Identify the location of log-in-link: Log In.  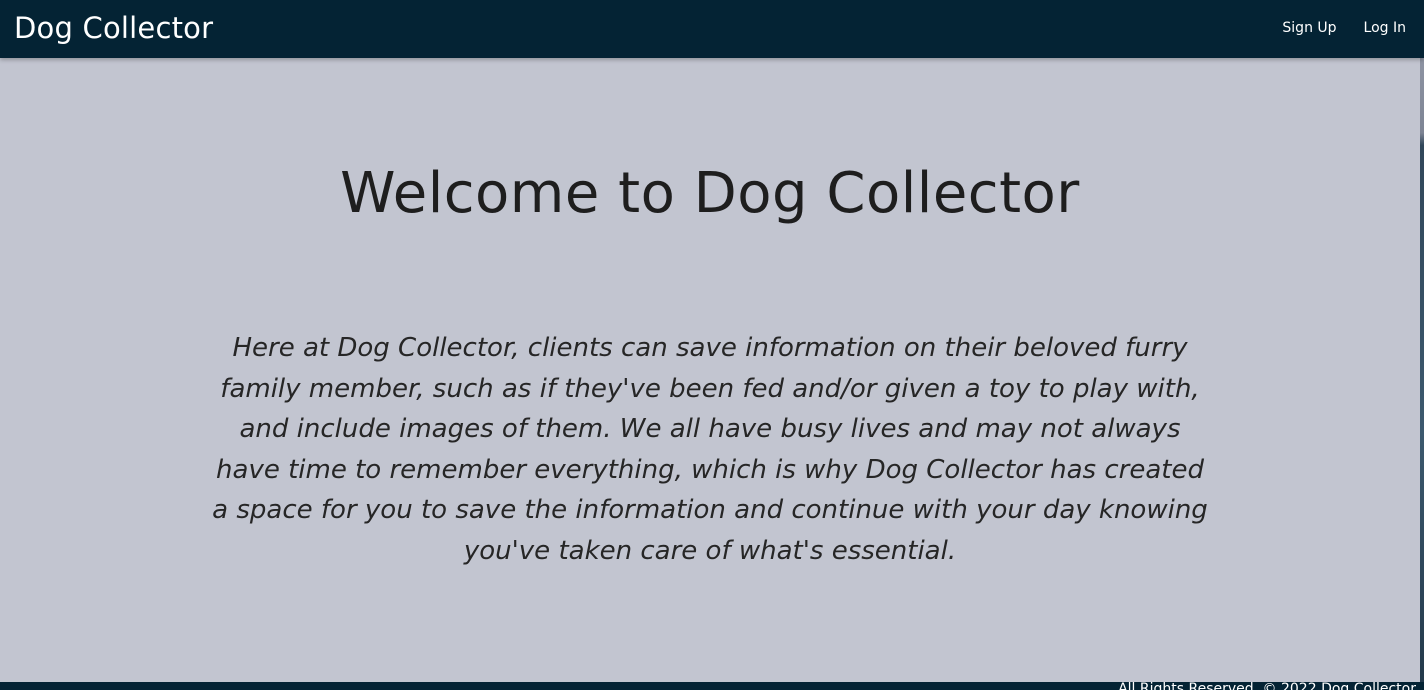
(1385, 28).